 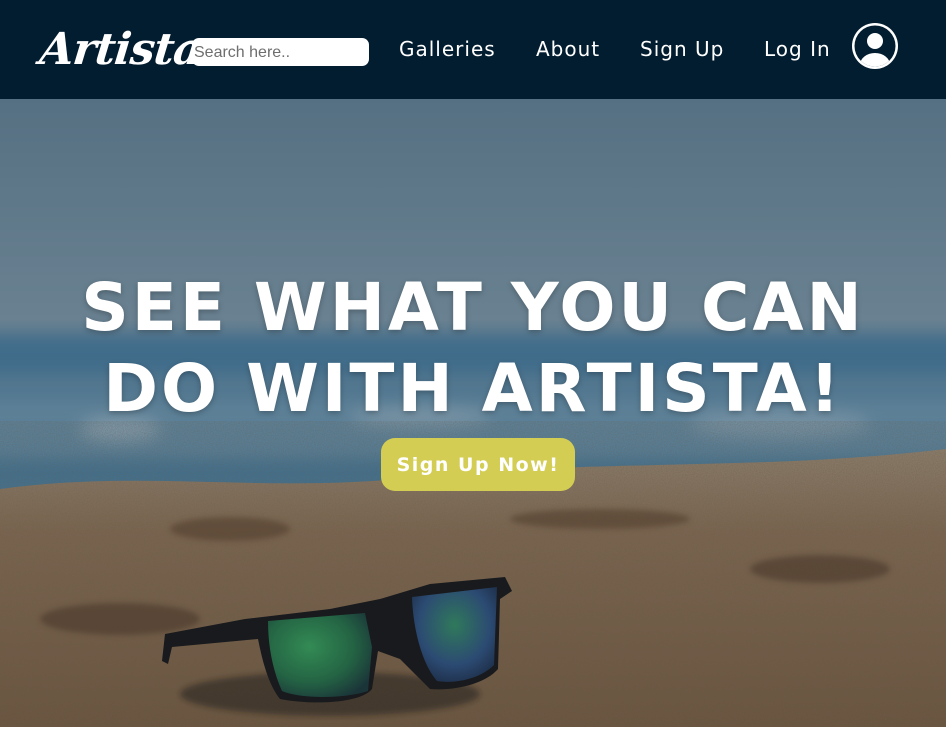 I want to click on search-input, so click(x=280, y=52).